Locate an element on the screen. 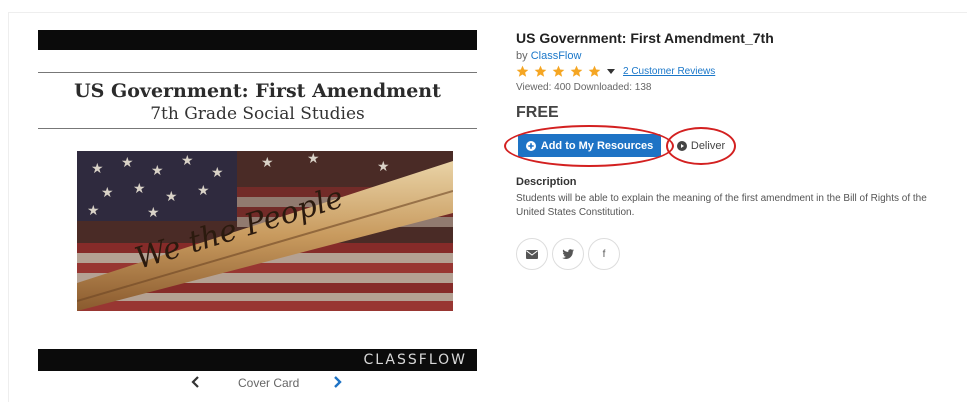 Image resolution: width=967 pixels, height=402 pixels. customer-reviews-link: 2 Customer Reviews is located at coordinates (669, 71).